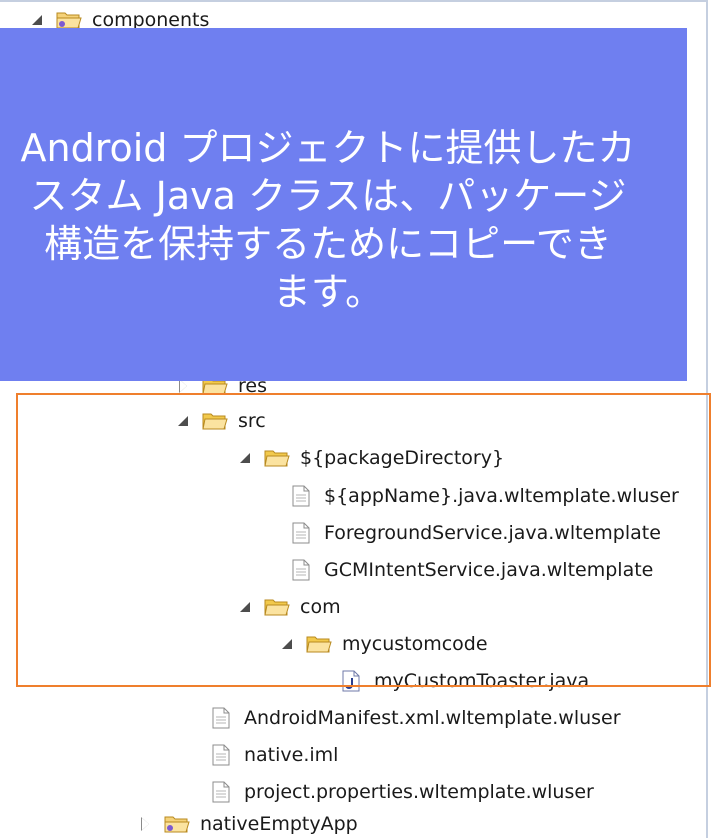  Describe the element at coordinates (291, 755) in the screenshot. I see `tree-item-label: native.iml` at that location.